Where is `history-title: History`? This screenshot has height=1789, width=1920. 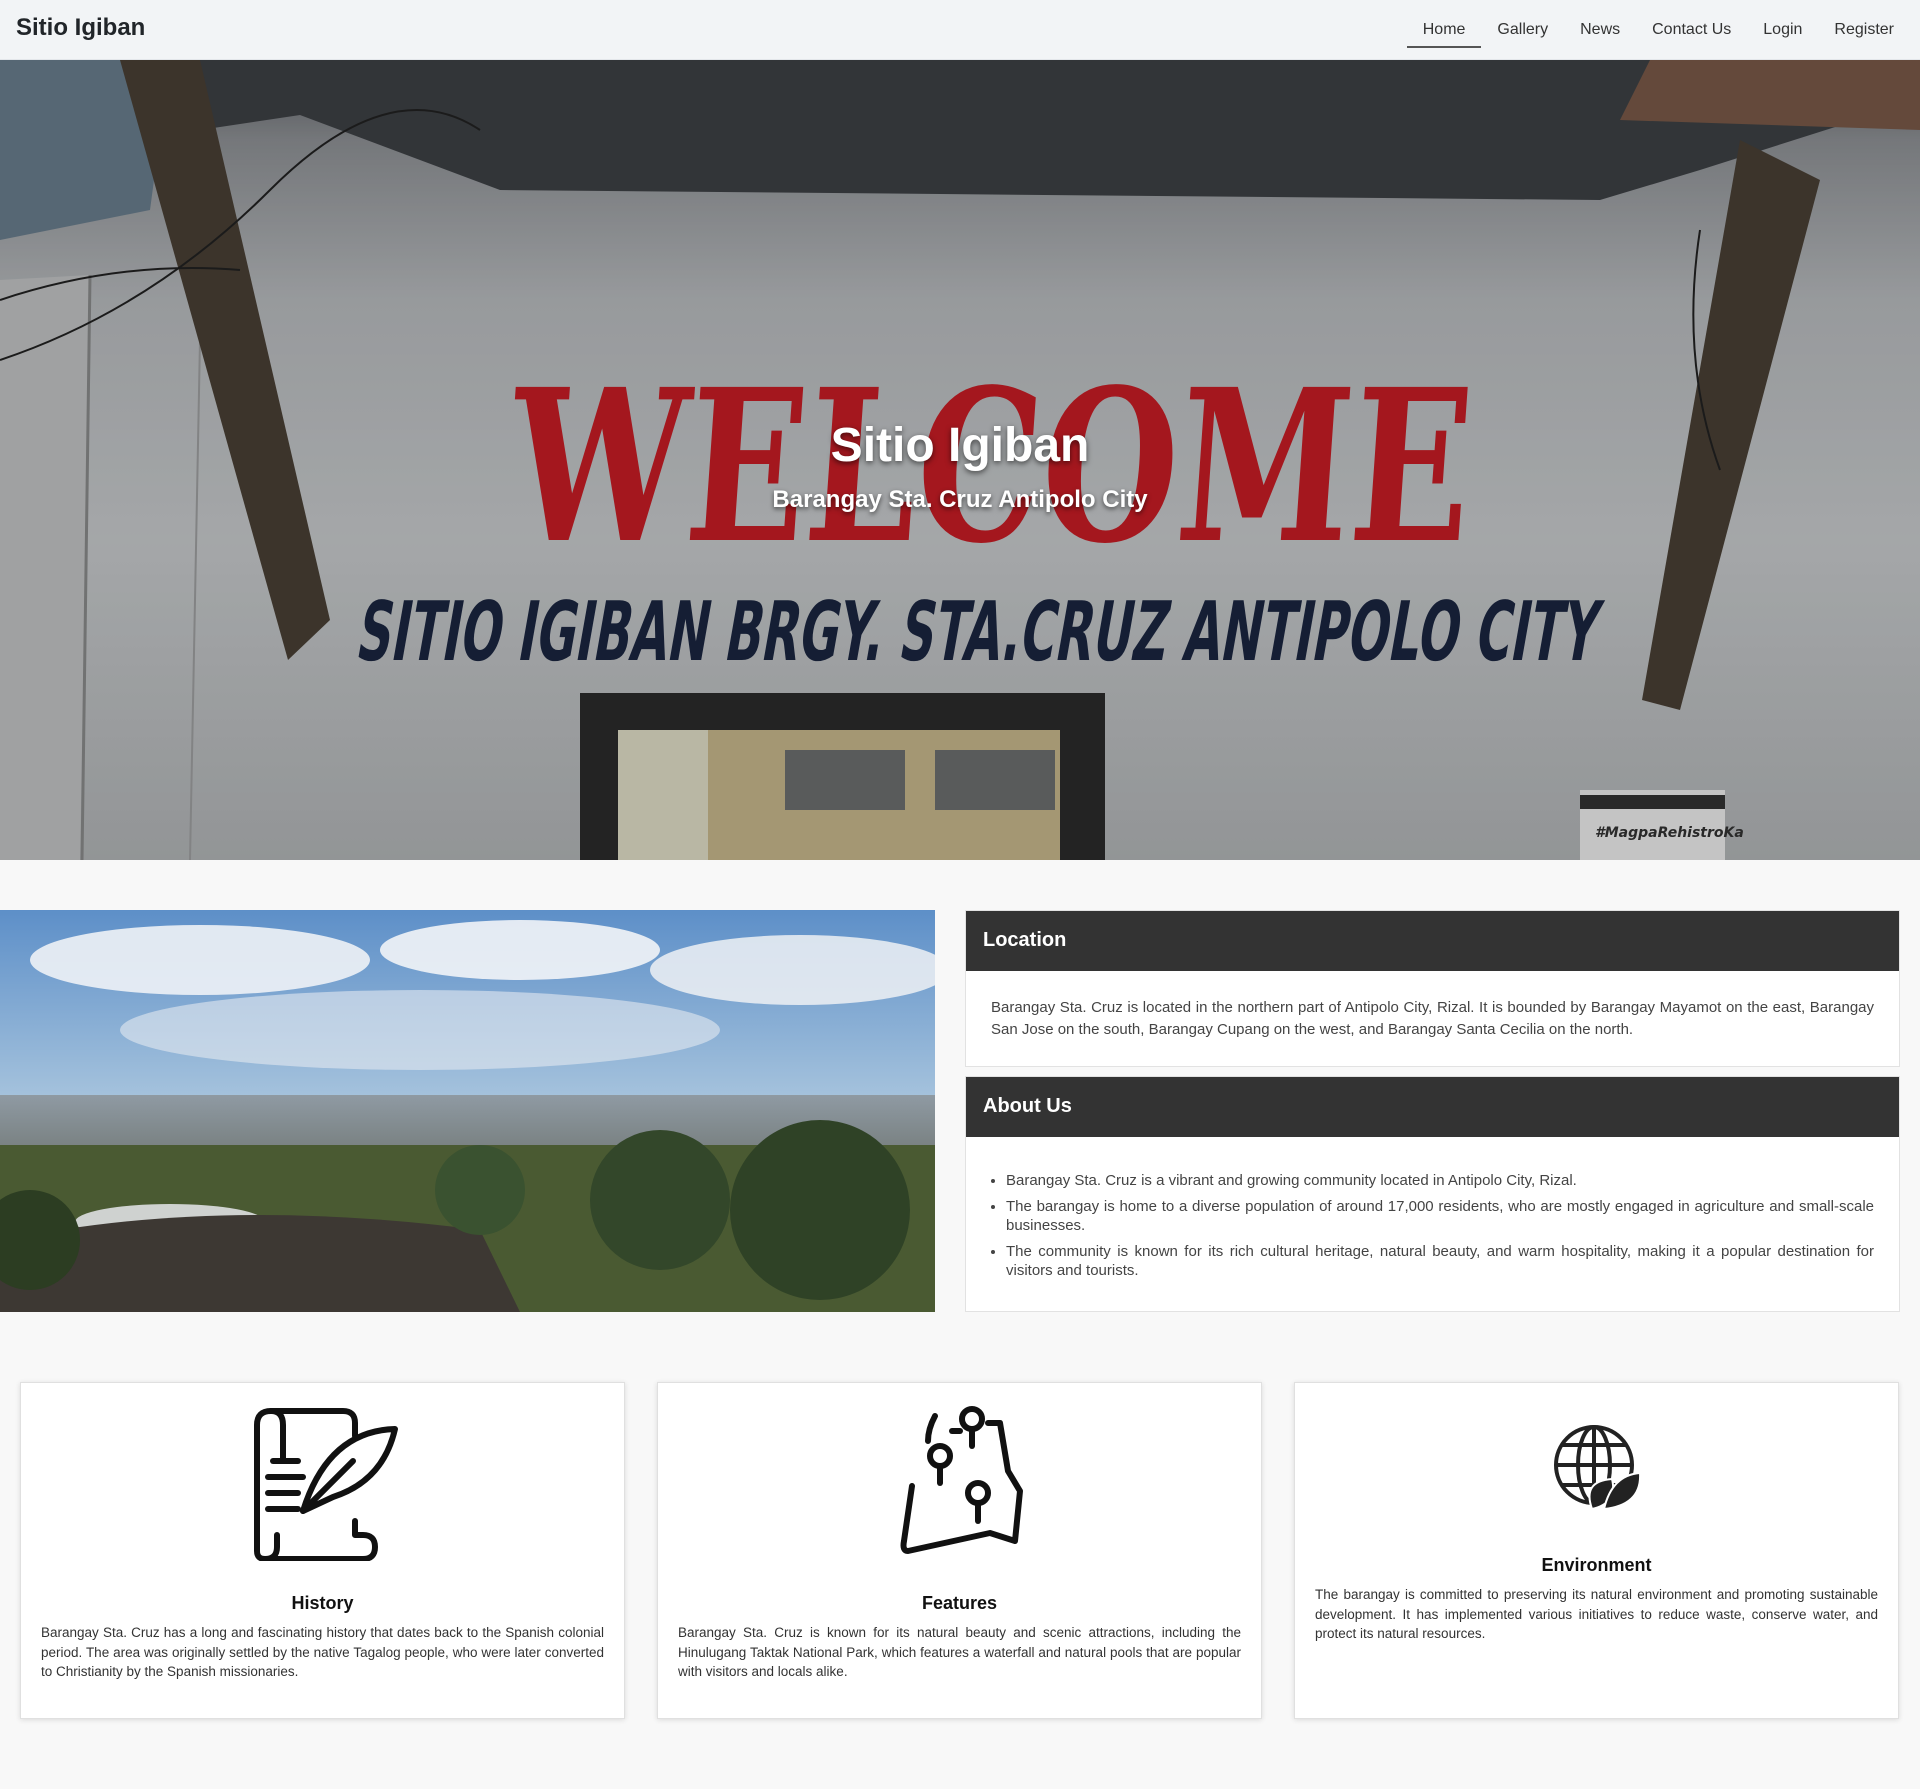 history-title: History is located at coordinates (322, 1603).